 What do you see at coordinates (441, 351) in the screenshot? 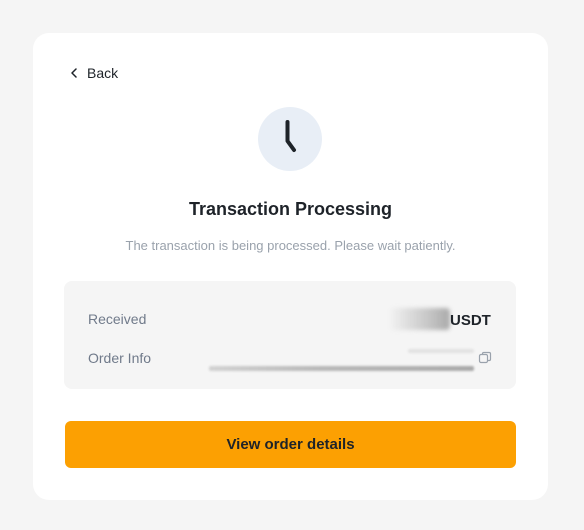
I see `order-id-redacted-top` at bounding box center [441, 351].